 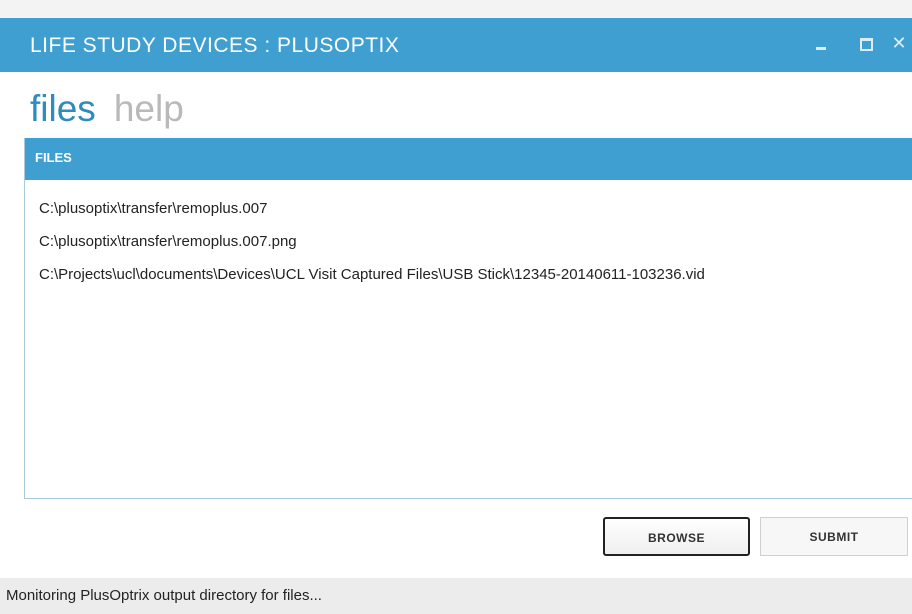 What do you see at coordinates (456, 45) in the screenshot?
I see `title-bar: LIFE STUDY DEVICES : PLUSOPTIX ✕` at bounding box center [456, 45].